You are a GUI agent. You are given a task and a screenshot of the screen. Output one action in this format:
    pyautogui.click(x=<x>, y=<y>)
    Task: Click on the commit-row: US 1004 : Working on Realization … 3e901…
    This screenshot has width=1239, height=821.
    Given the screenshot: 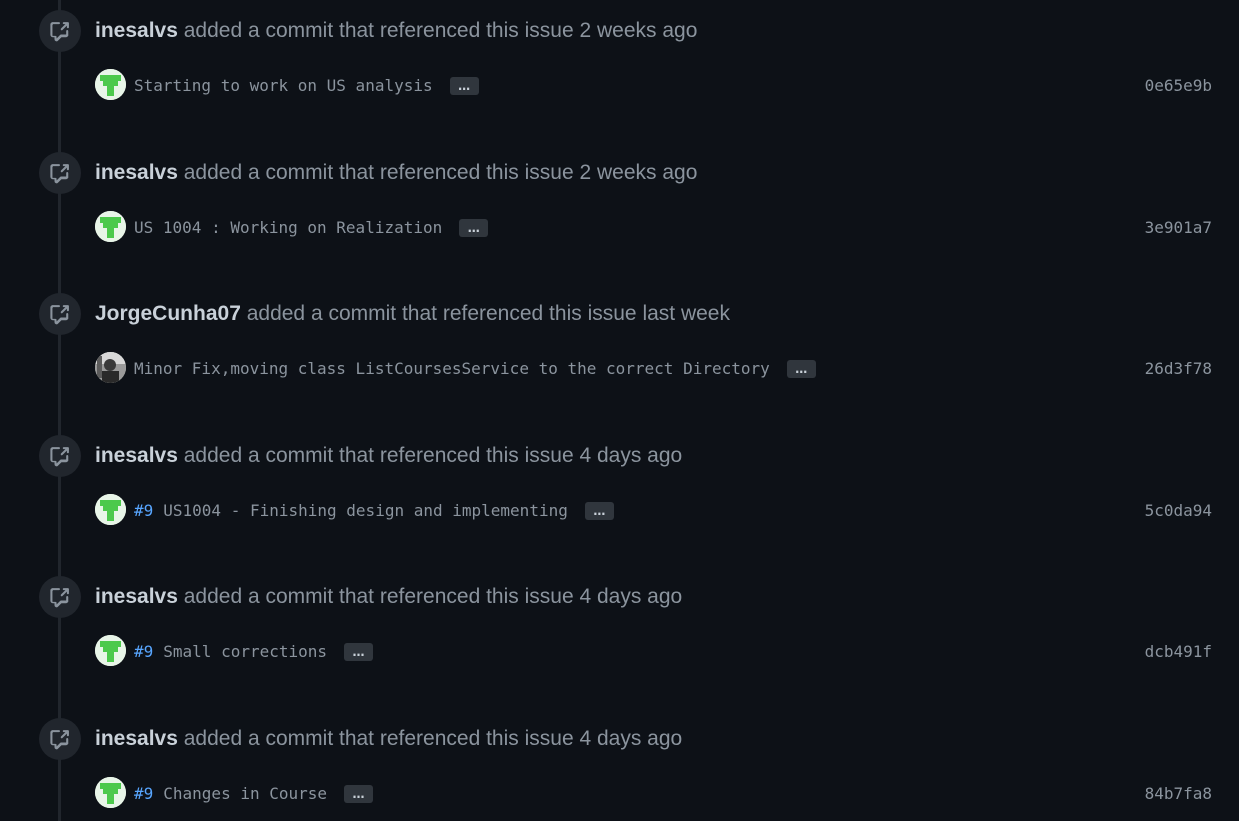 What is the action you would take?
    pyautogui.click(x=654, y=227)
    